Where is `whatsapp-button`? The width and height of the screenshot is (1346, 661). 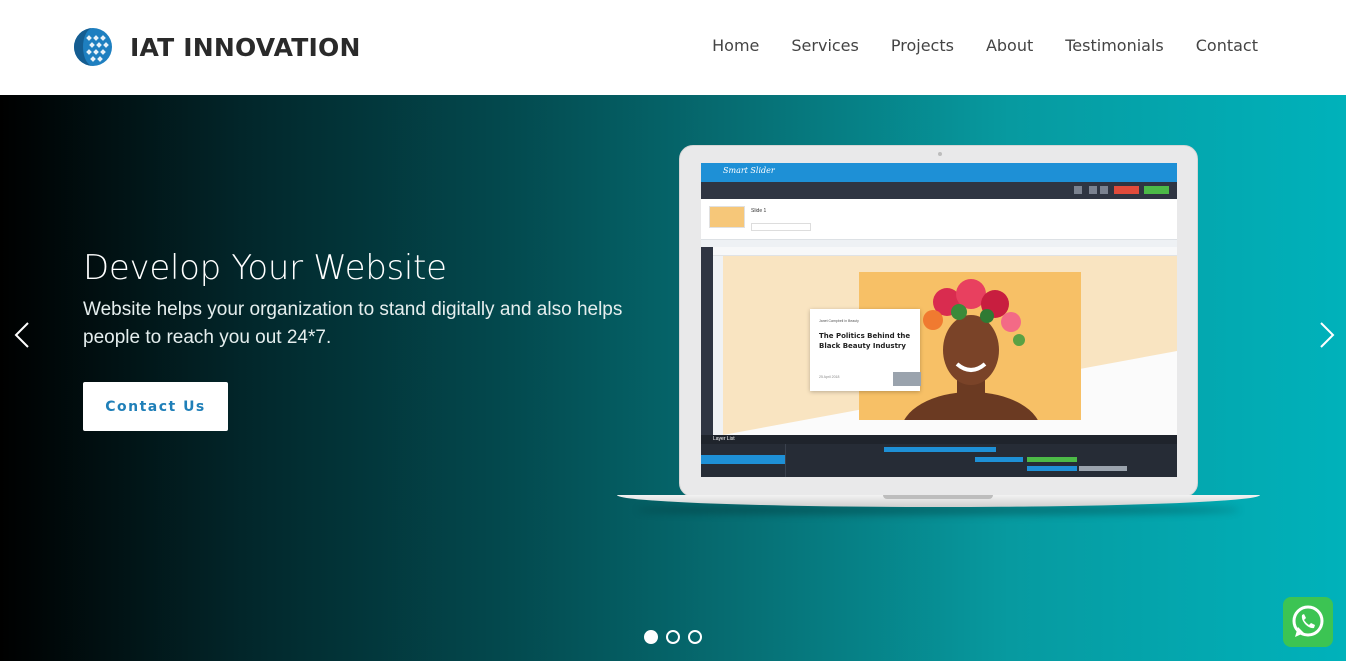 whatsapp-button is located at coordinates (1308, 622).